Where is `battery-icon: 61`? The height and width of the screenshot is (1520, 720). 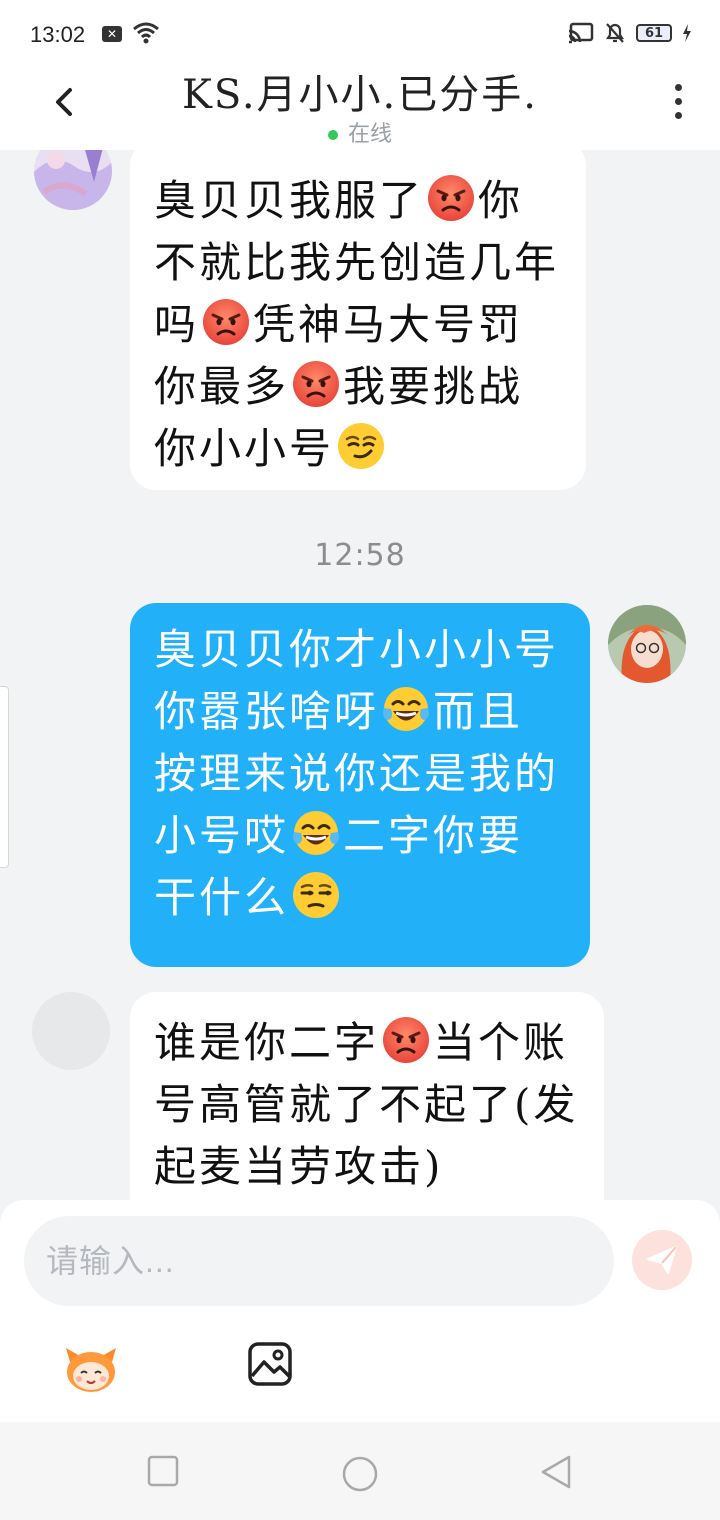 battery-icon: 61 is located at coordinates (654, 33).